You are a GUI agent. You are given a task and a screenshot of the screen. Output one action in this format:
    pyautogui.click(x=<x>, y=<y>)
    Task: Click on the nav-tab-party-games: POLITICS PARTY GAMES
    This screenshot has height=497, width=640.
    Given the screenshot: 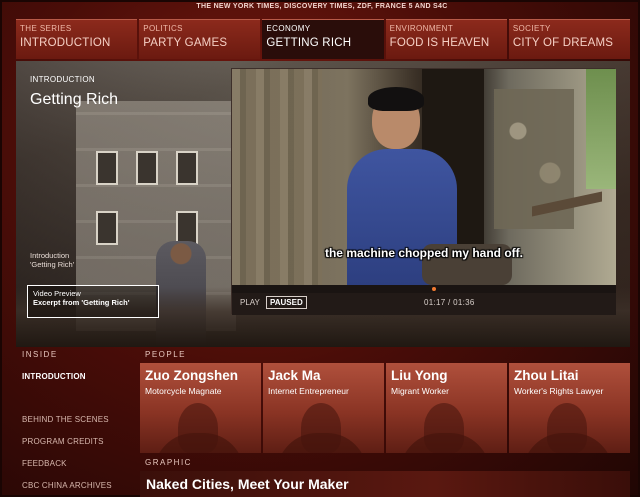 What is the action you would take?
    pyautogui.click(x=200, y=39)
    